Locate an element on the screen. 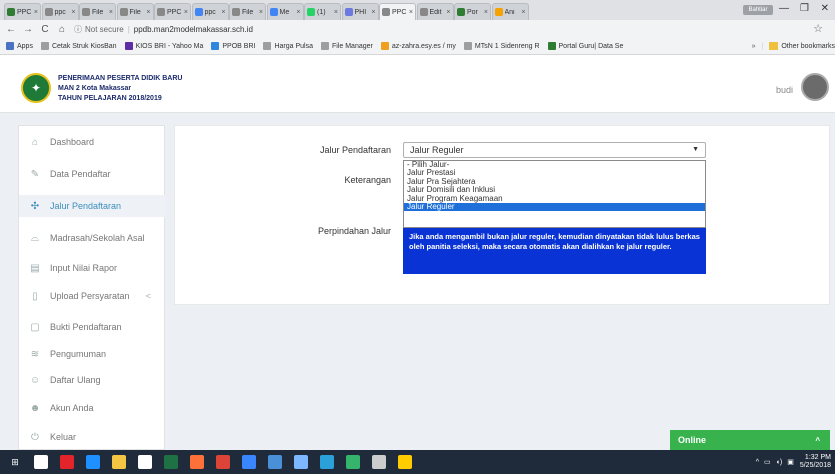 The image size is (835, 474). chevron-up-icon: ^ is located at coordinates (817, 440).